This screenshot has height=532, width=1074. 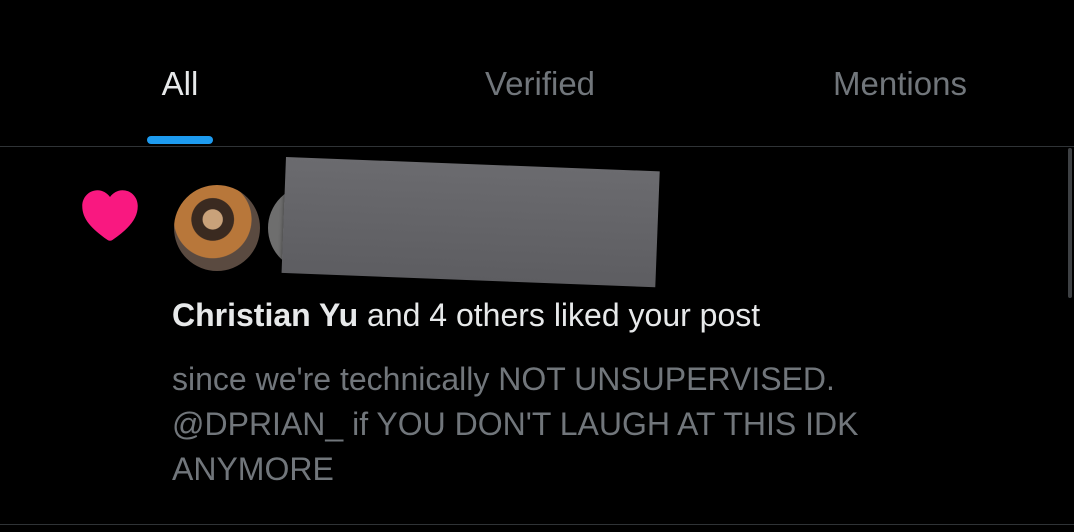 I want to click on redaction-overlay, so click(x=470, y=222).